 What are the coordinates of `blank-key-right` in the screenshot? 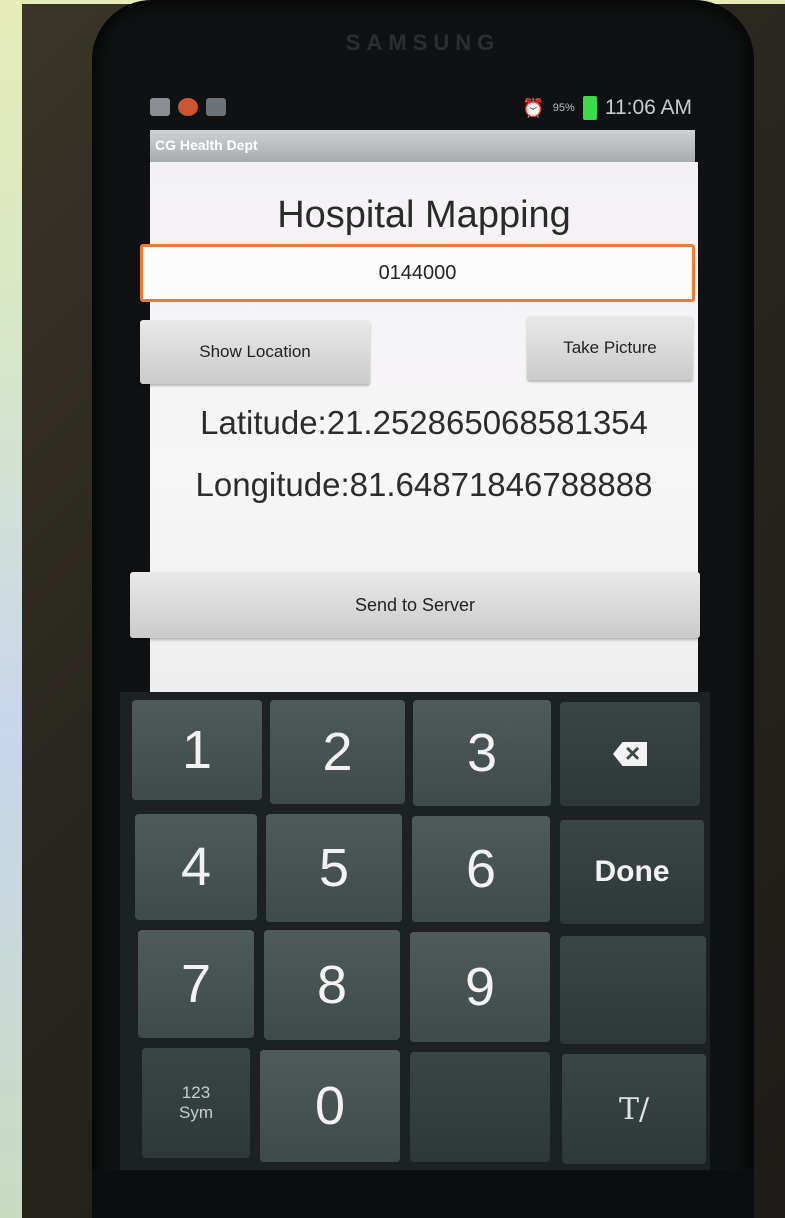 It's located at (633, 990).